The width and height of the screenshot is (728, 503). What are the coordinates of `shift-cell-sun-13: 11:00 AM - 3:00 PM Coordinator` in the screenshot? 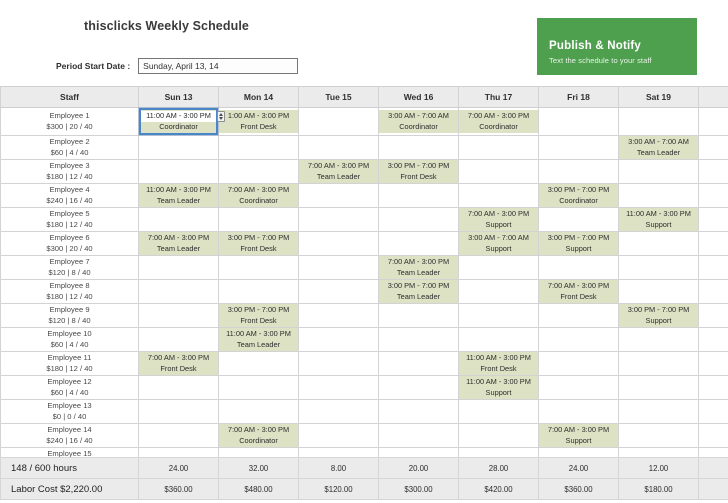 It's located at (181, 121).